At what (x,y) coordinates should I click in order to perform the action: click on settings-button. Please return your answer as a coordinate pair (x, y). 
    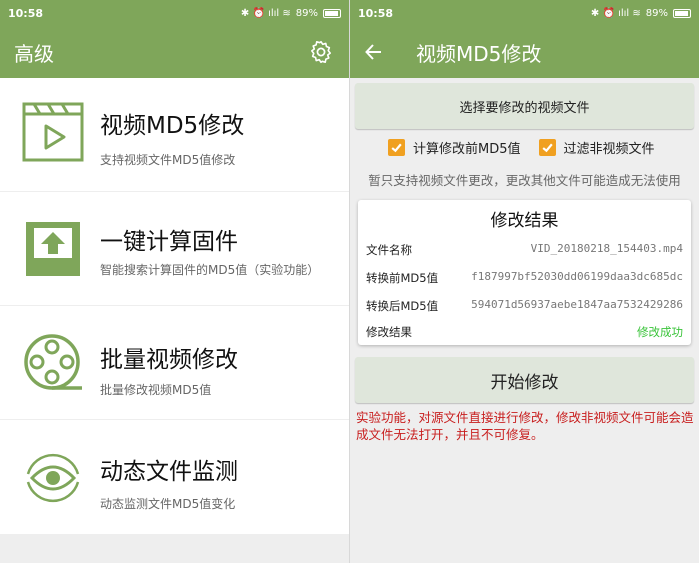
    Looking at the image, I should click on (321, 52).